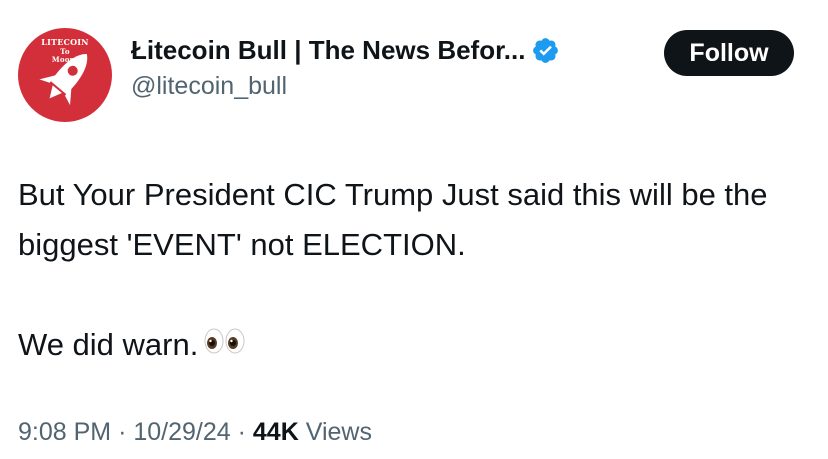  What do you see at coordinates (338, 432) in the screenshot?
I see `views-label: Views` at bounding box center [338, 432].